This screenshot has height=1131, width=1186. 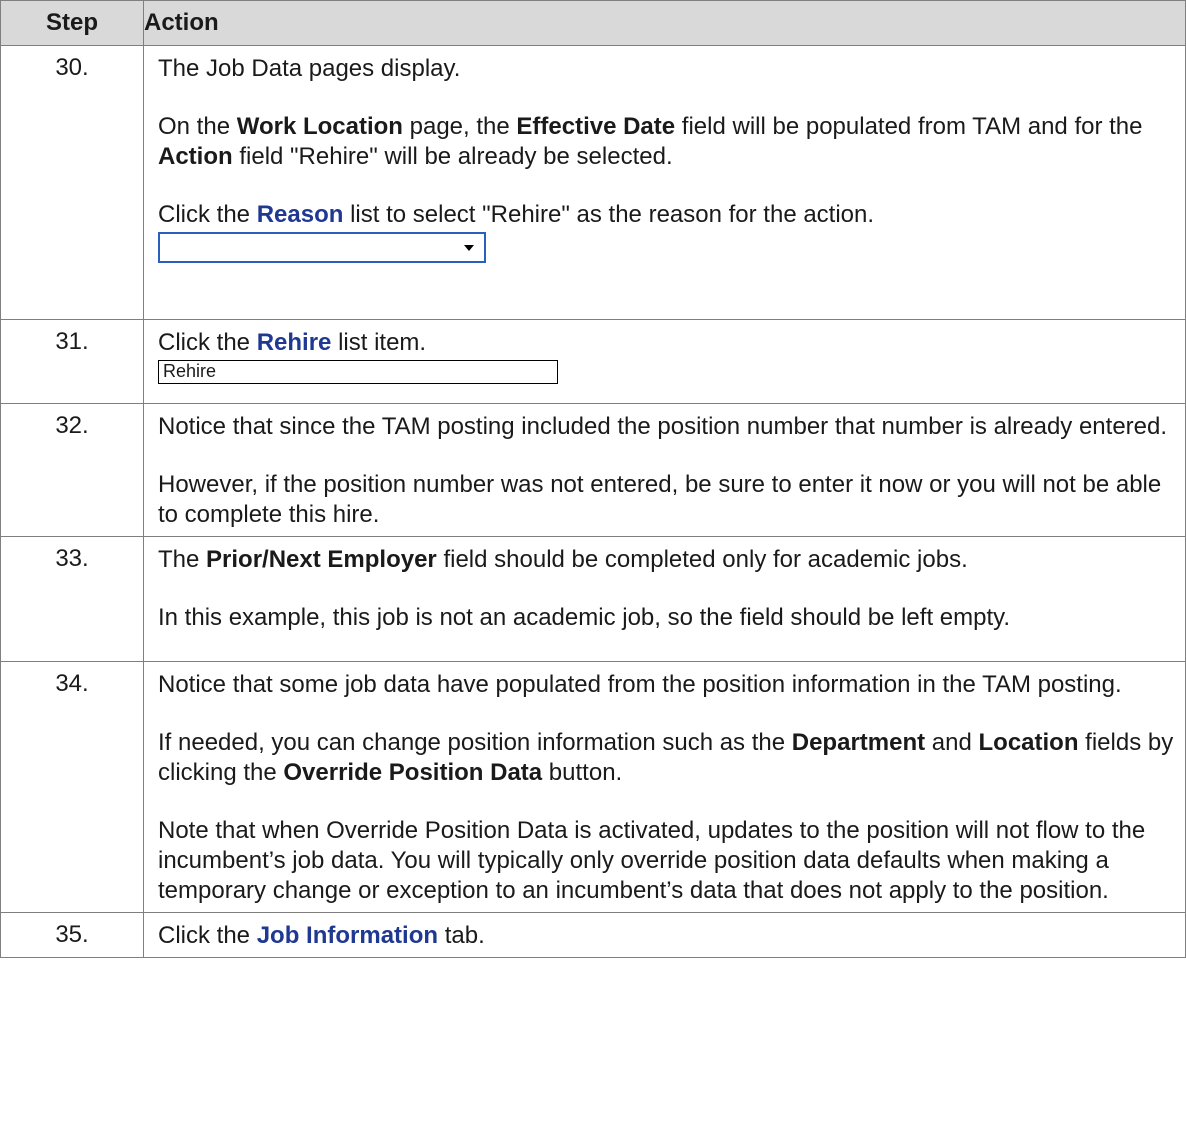 I want to click on action-column-header: Action, so click(x=664, y=23).